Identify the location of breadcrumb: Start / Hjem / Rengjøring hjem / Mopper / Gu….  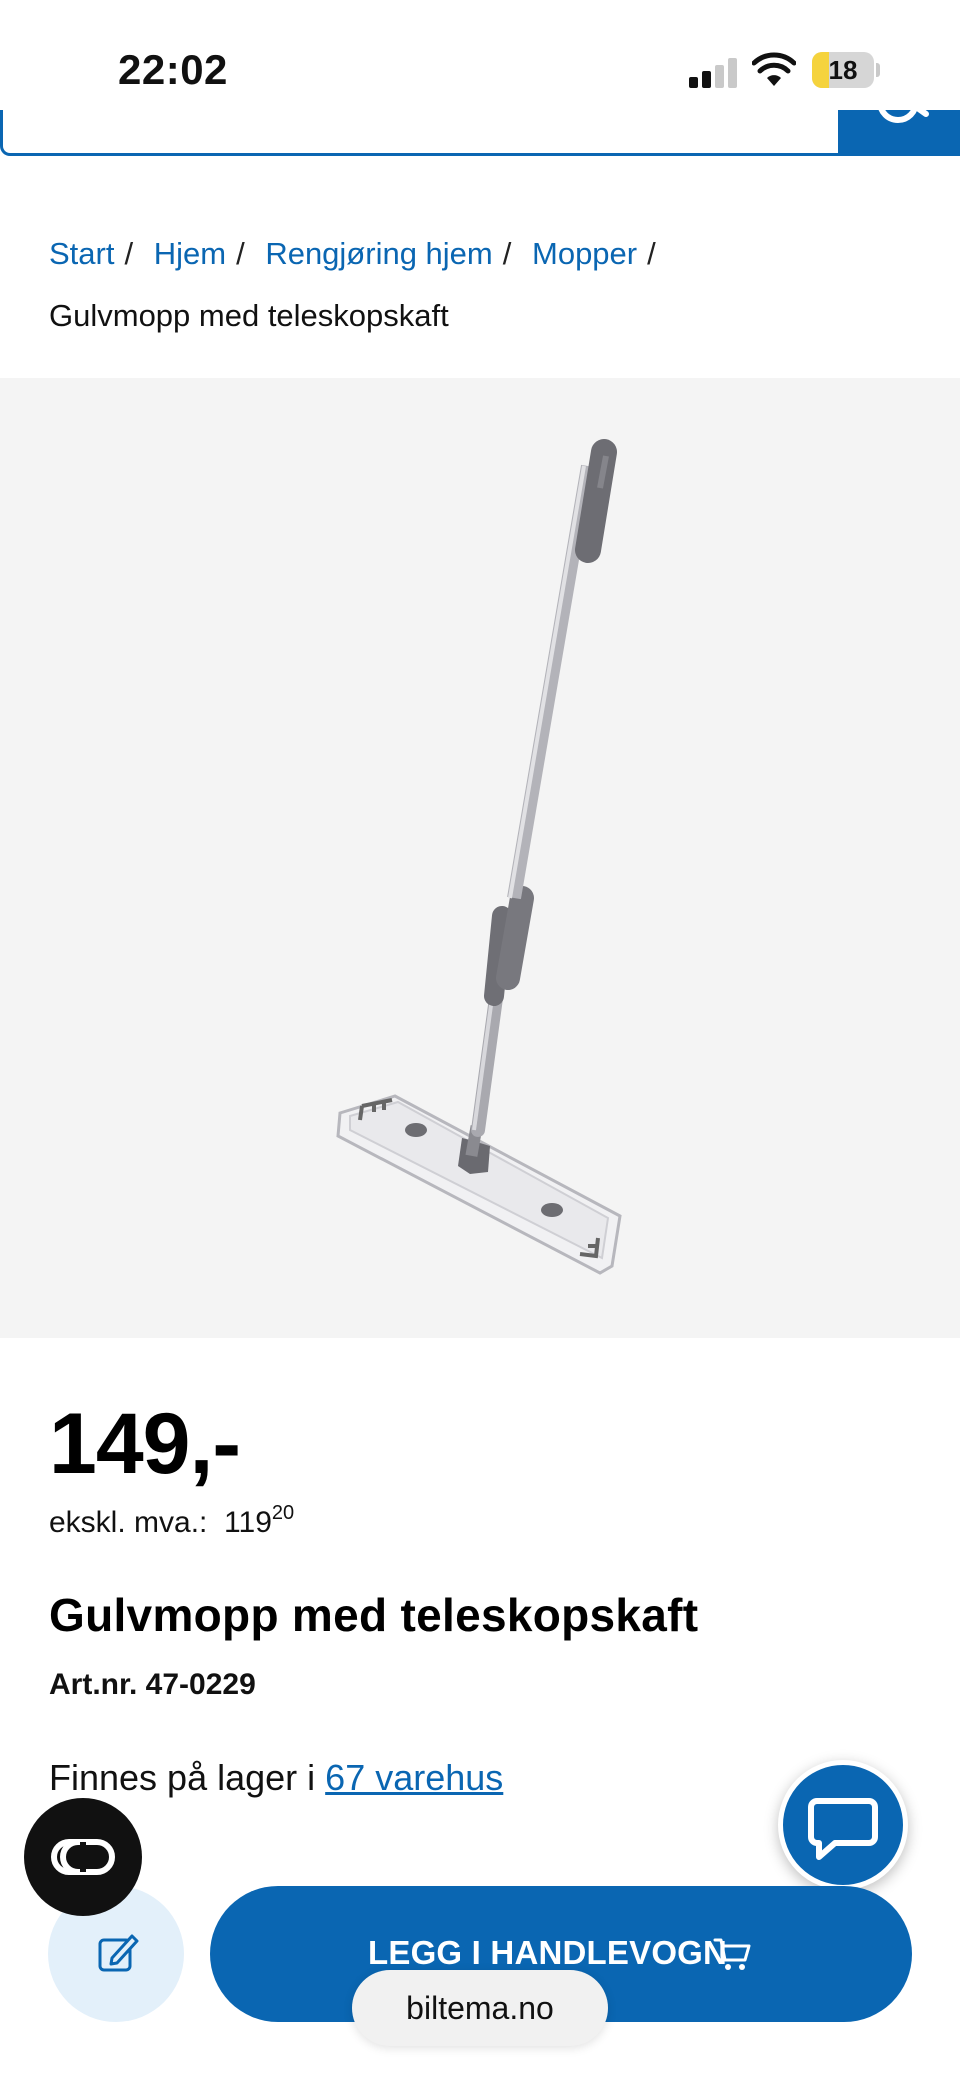
(489, 284).